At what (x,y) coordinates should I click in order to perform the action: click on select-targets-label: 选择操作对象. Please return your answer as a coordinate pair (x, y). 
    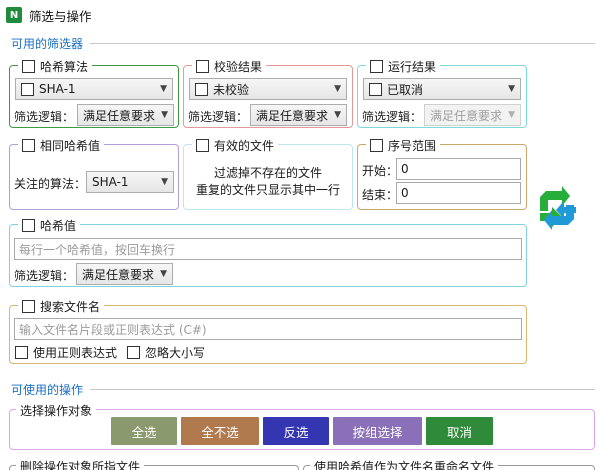
    Looking at the image, I should click on (56, 411).